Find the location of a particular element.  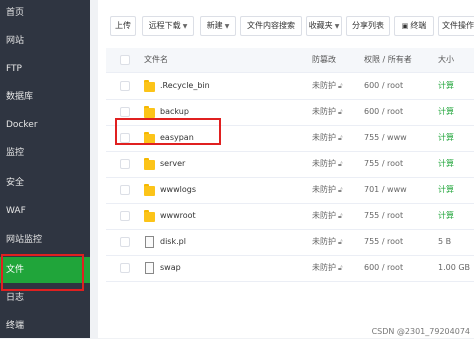

file-name: server is located at coordinates (172, 164).